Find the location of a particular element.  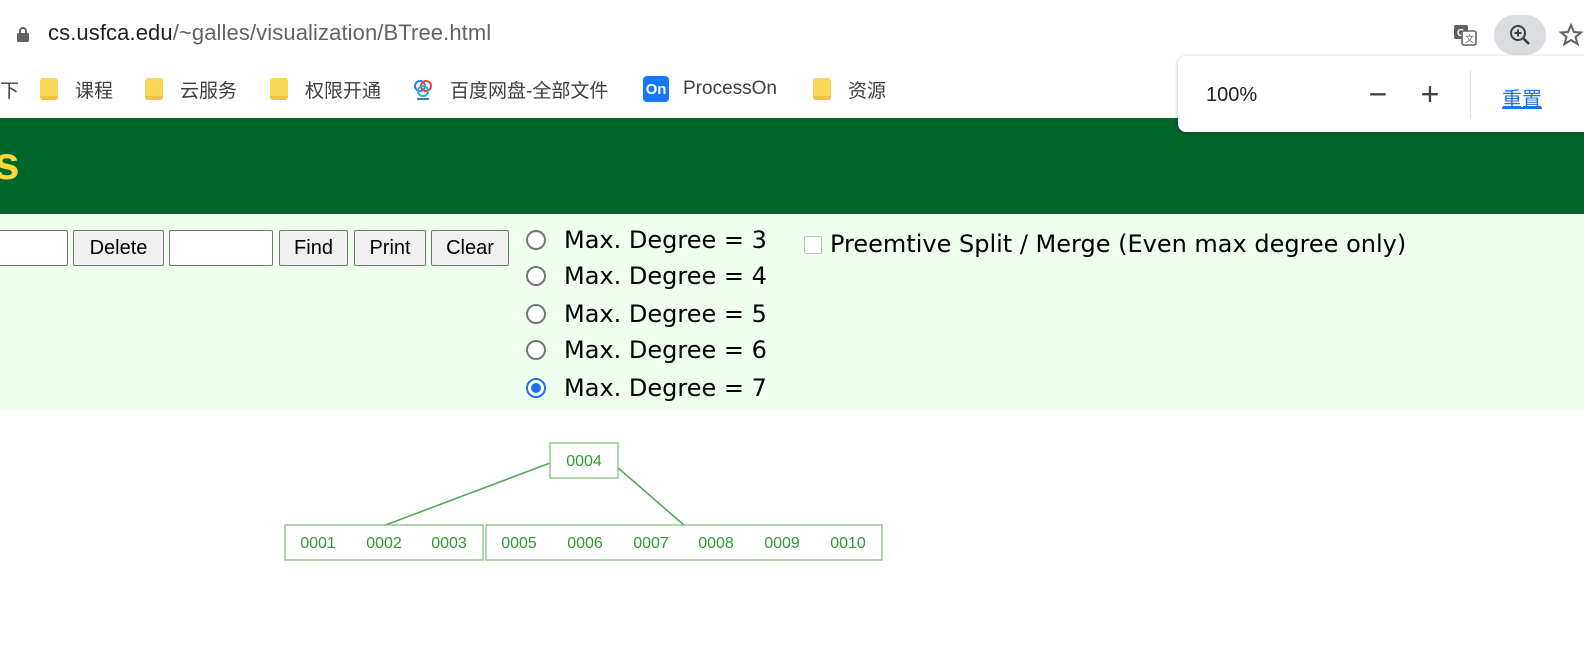

bookmark-quanxian: 权限开通 is located at coordinates (325, 89).